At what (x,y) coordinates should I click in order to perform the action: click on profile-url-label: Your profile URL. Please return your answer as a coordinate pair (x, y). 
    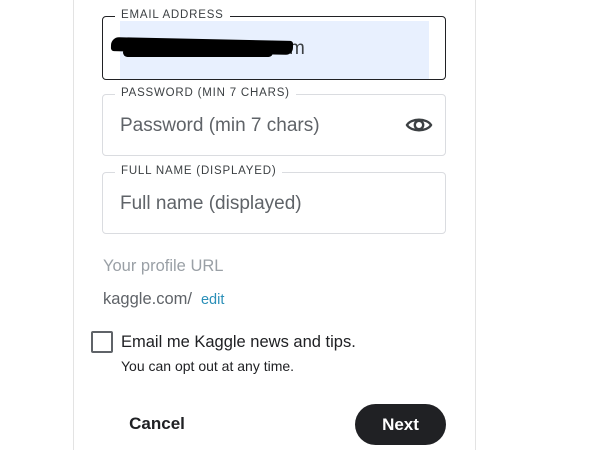
    Looking at the image, I should click on (163, 266).